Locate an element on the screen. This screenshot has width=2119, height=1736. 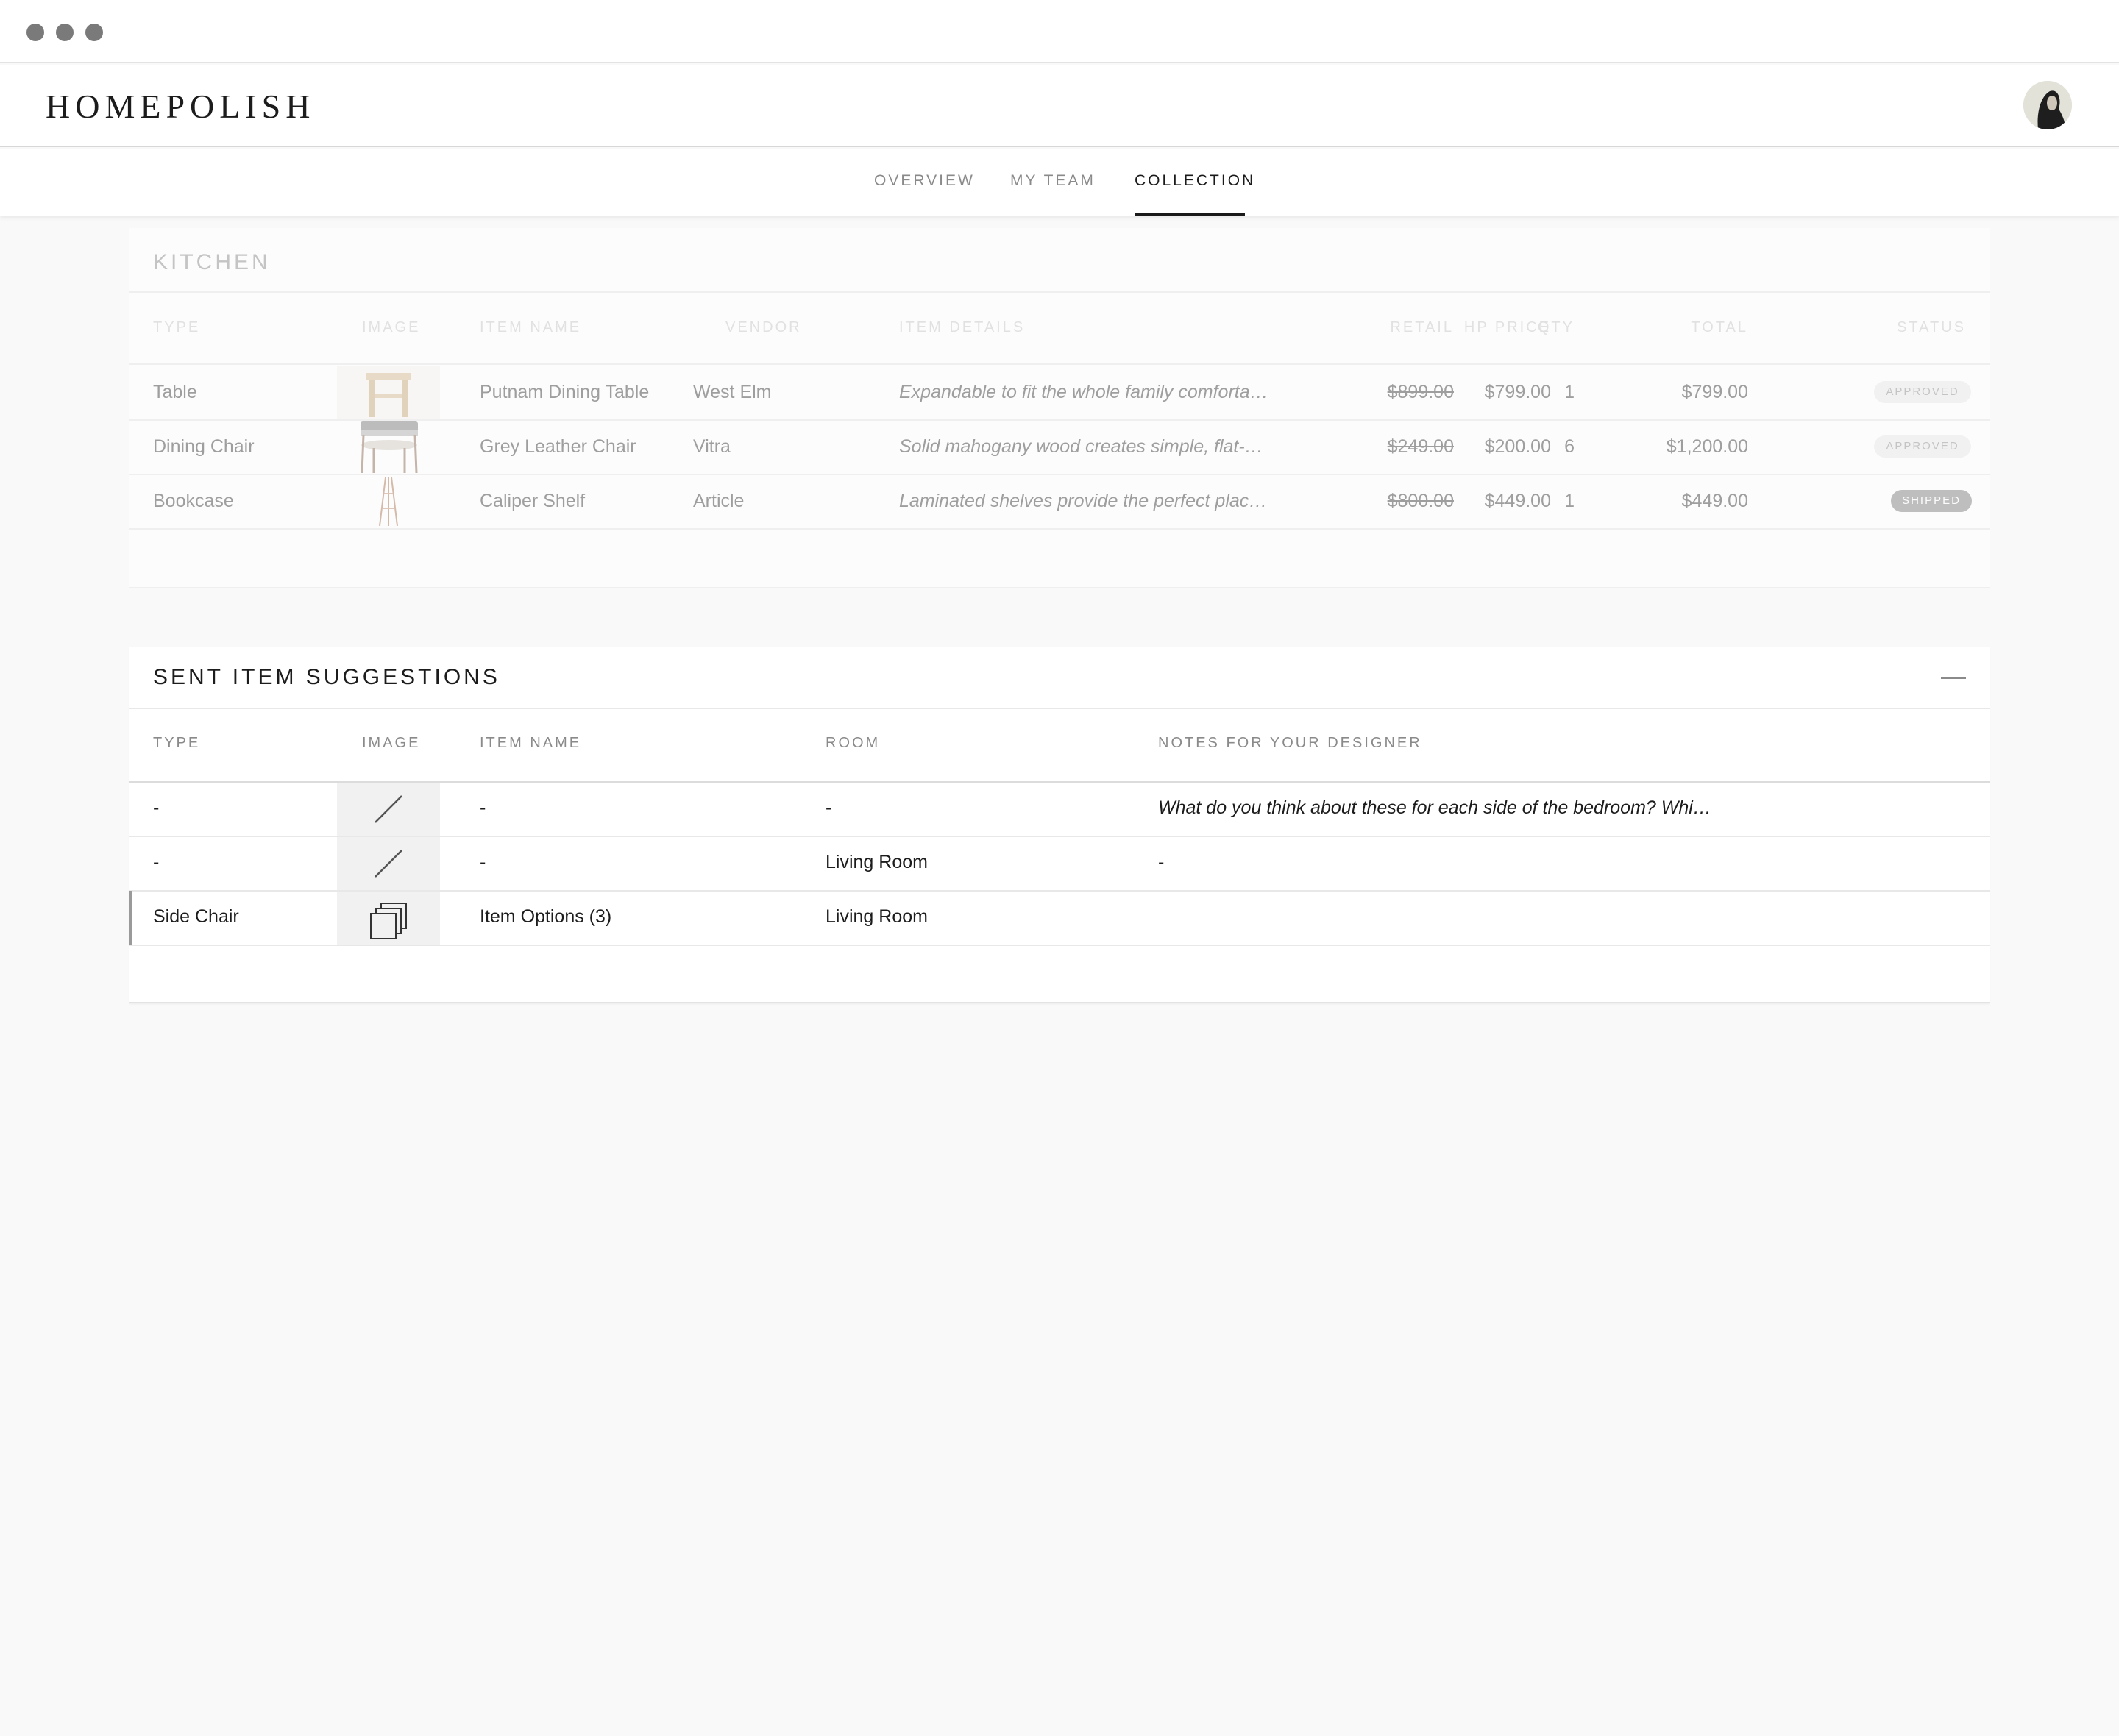
col-total: TOTAL is located at coordinates (1720, 327).